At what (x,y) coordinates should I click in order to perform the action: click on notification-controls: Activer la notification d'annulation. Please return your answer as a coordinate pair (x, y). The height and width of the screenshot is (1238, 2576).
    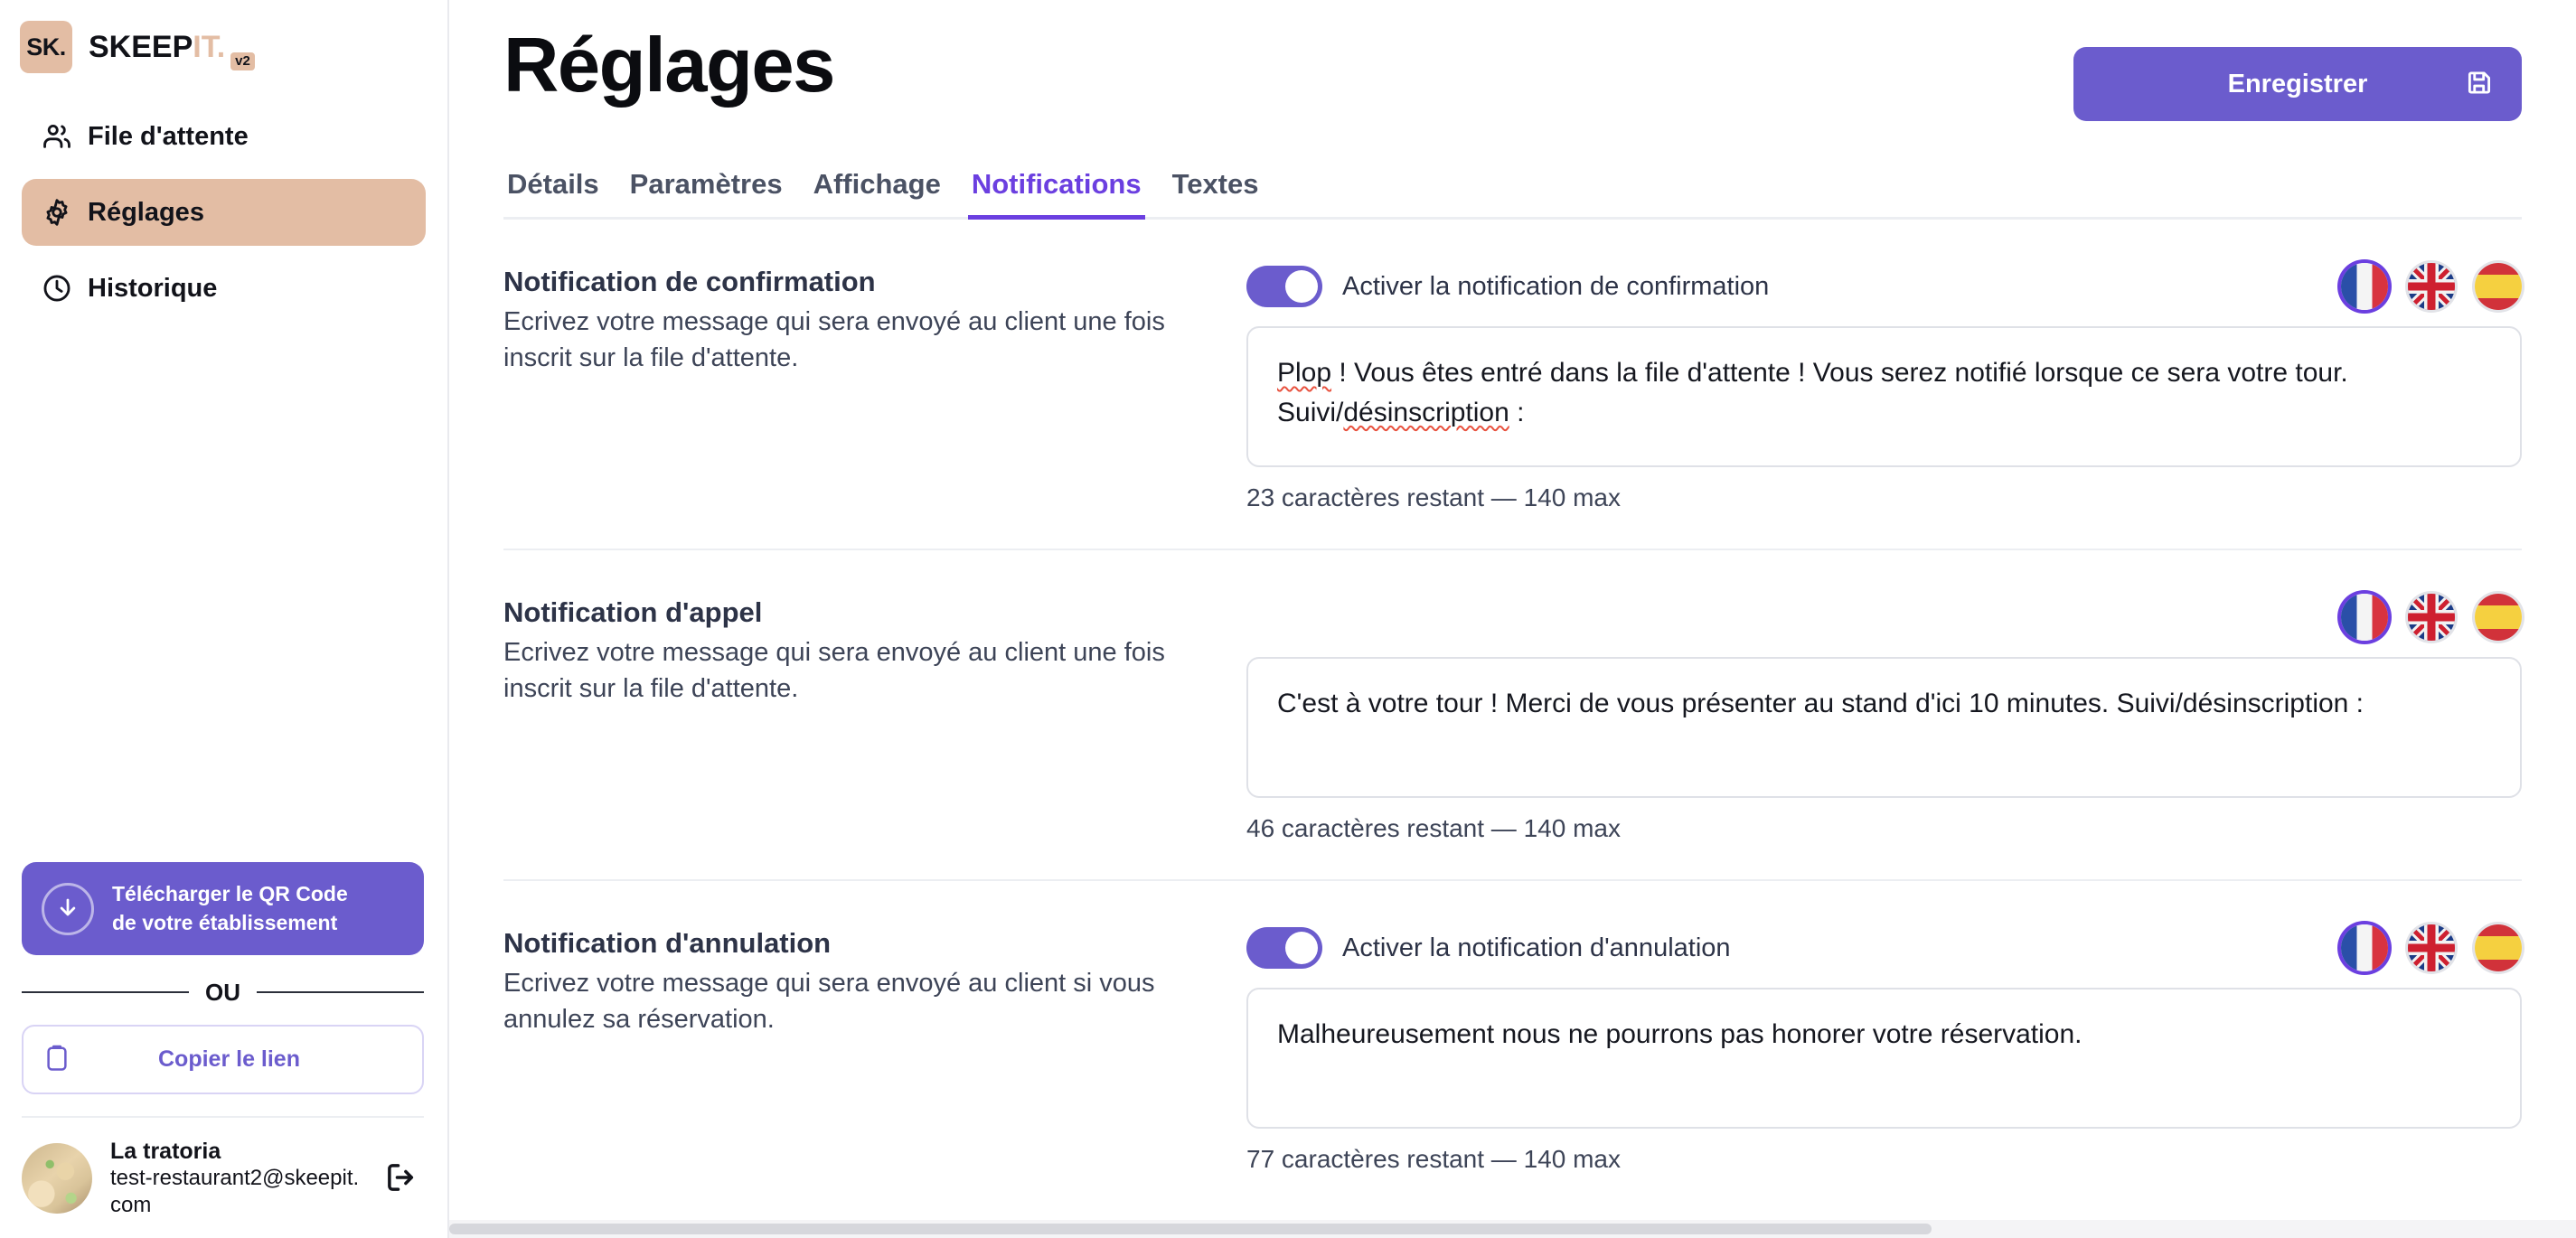
    Looking at the image, I should click on (1884, 948).